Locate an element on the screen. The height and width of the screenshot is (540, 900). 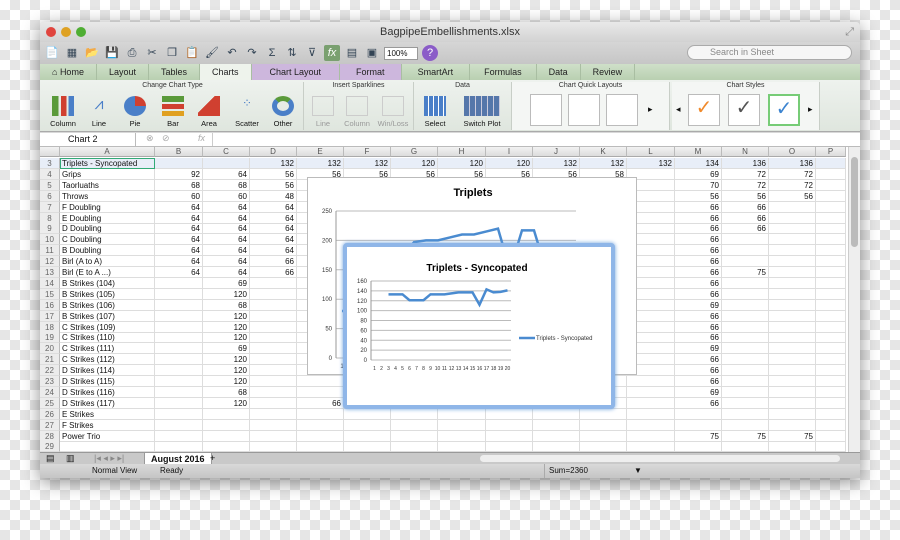
cell-N19 is located at coordinates (745, 338).